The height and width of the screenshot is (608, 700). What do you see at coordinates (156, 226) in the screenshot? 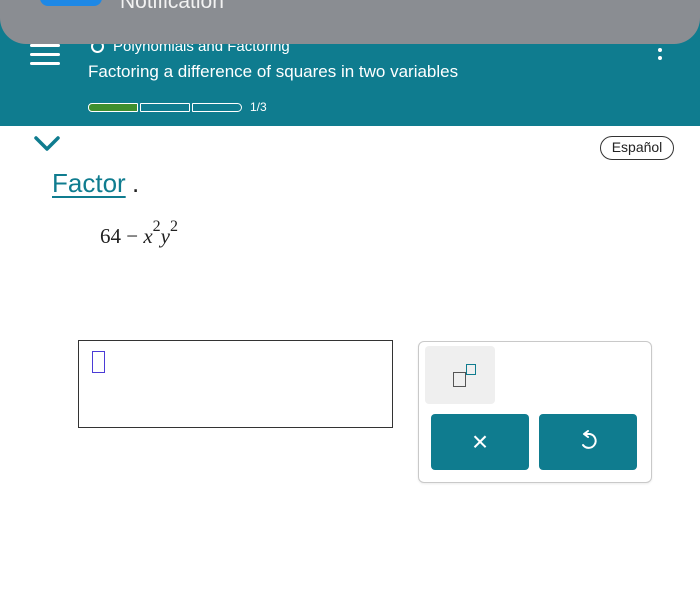
I see `expr-exp-x: 2` at bounding box center [156, 226].